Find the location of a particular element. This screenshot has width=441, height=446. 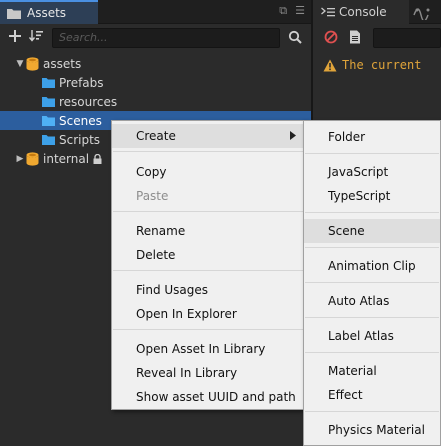

clear-console-icon is located at coordinates (331, 37).